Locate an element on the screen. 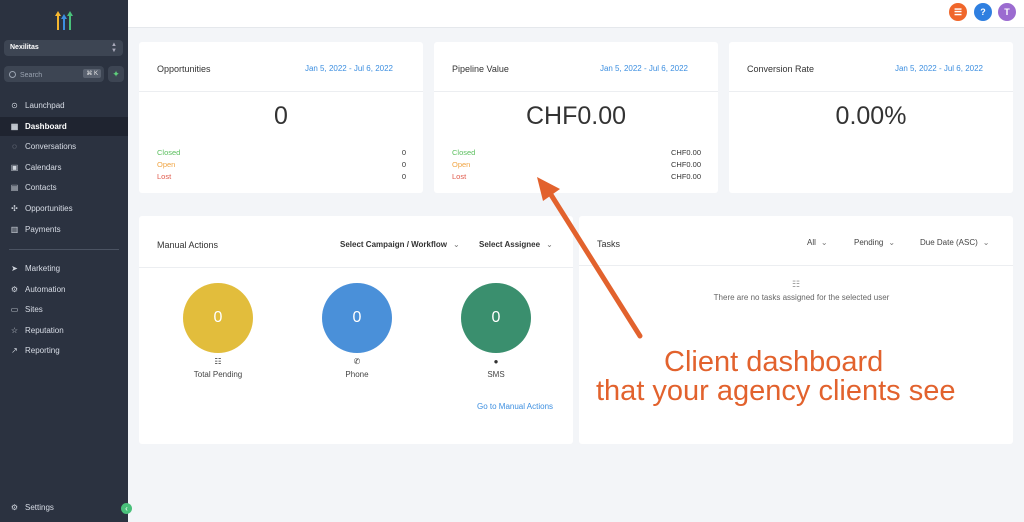  annotation-line-2: that your agency clients see is located at coordinates (776, 391).